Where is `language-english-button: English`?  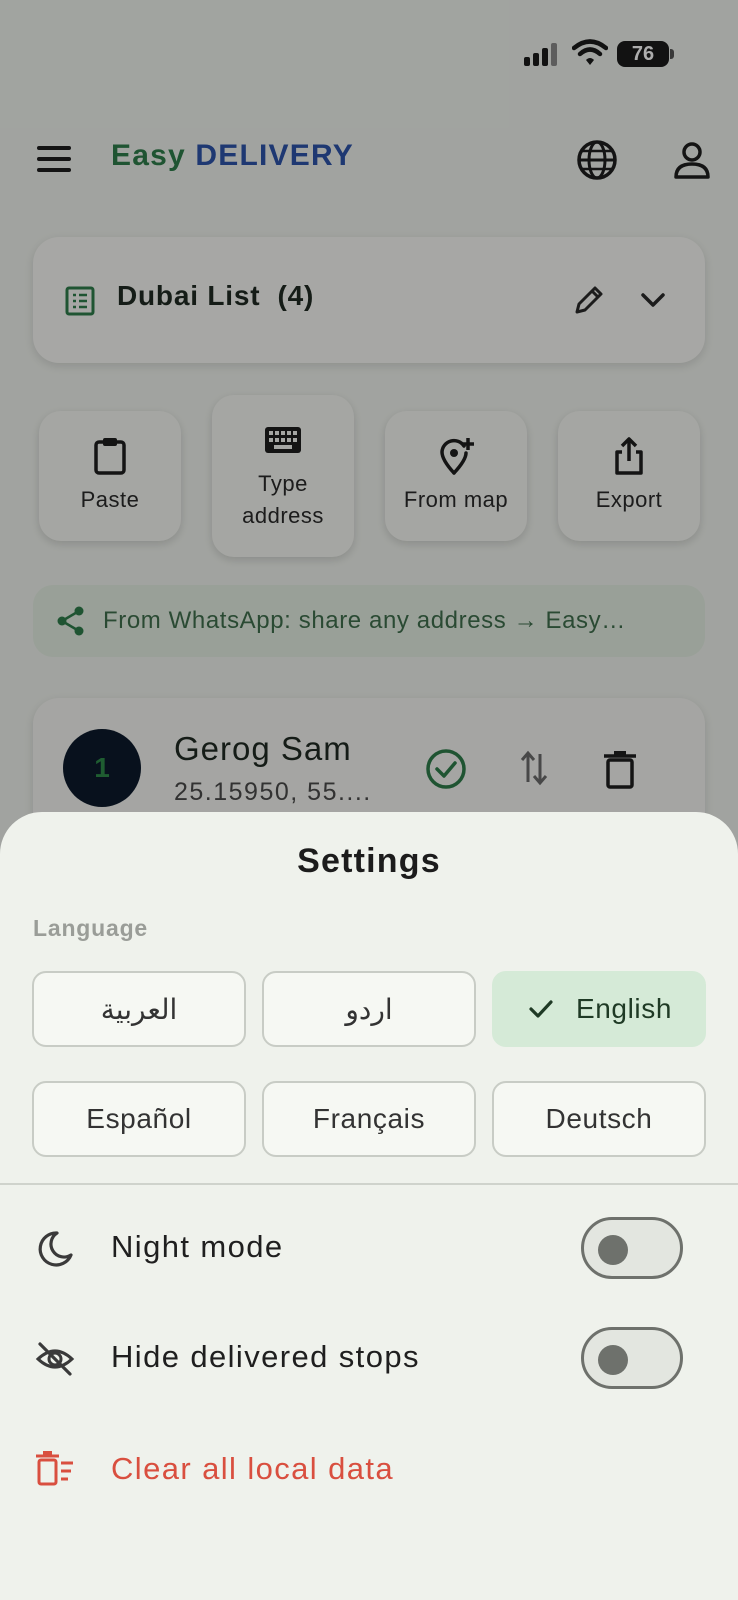
language-english-button: English is located at coordinates (599, 1009).